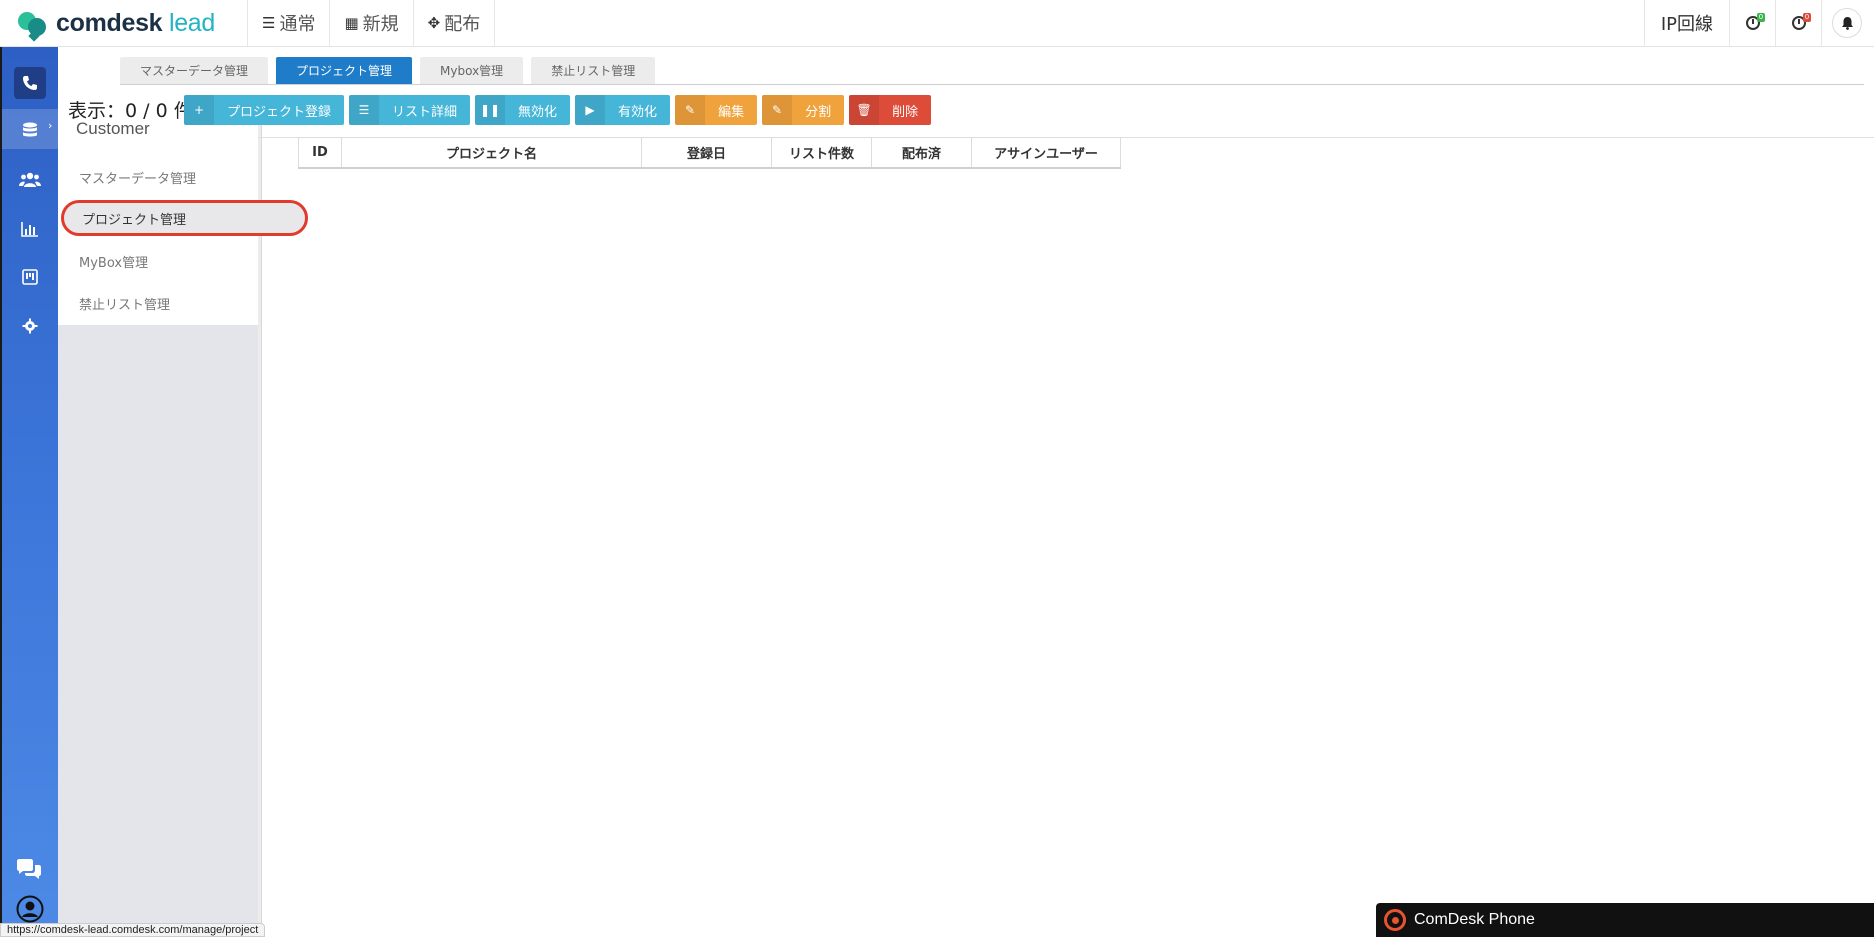  I want to click on play-icon: ▶, so click(590, 110).